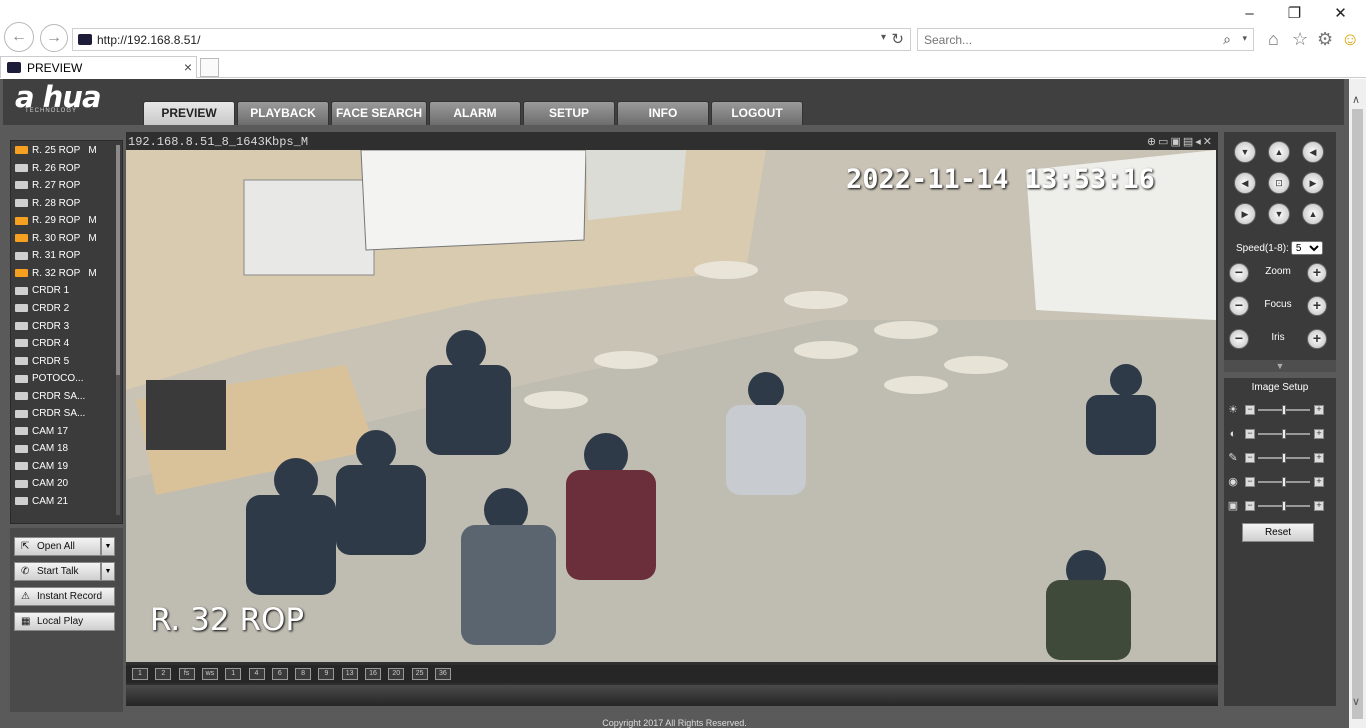  Describe the element at coordinates (1227, 39) in the screenshot. I see `search-icon: ⌕` at that location.